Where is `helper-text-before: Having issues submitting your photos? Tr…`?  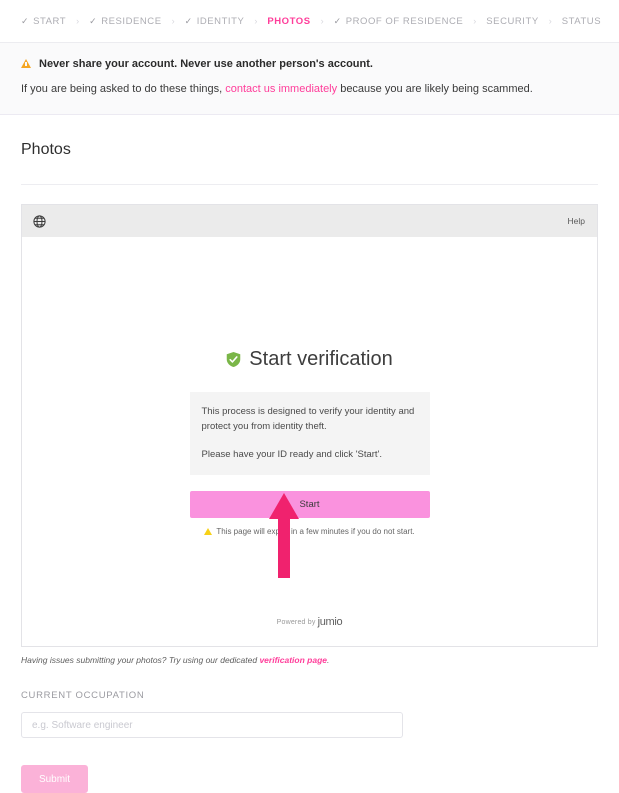
helper-text-before: Having issues submitting your photos? Tr… is located at coordinates (140, 660).